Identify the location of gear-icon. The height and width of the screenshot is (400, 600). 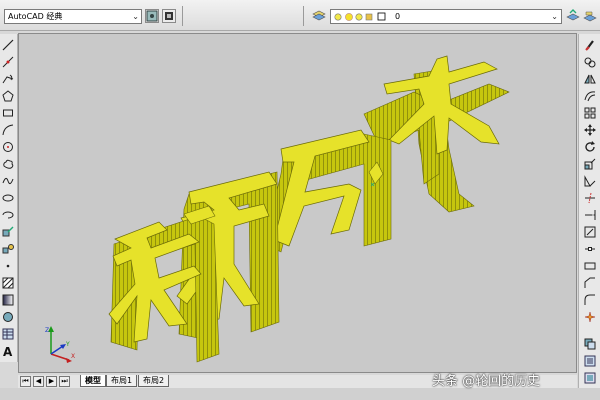
(152, 16).